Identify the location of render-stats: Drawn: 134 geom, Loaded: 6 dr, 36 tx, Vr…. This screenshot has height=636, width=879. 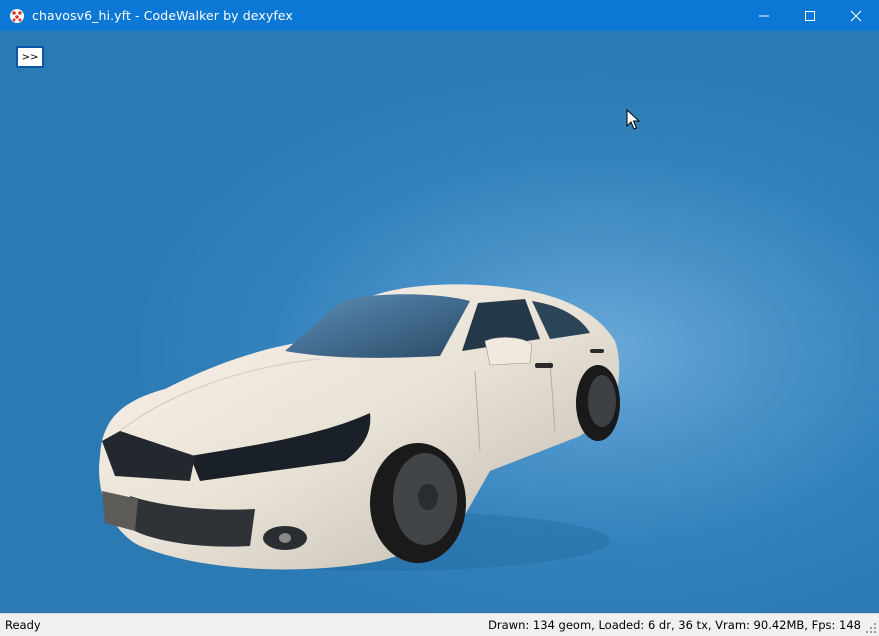
(674, 625).